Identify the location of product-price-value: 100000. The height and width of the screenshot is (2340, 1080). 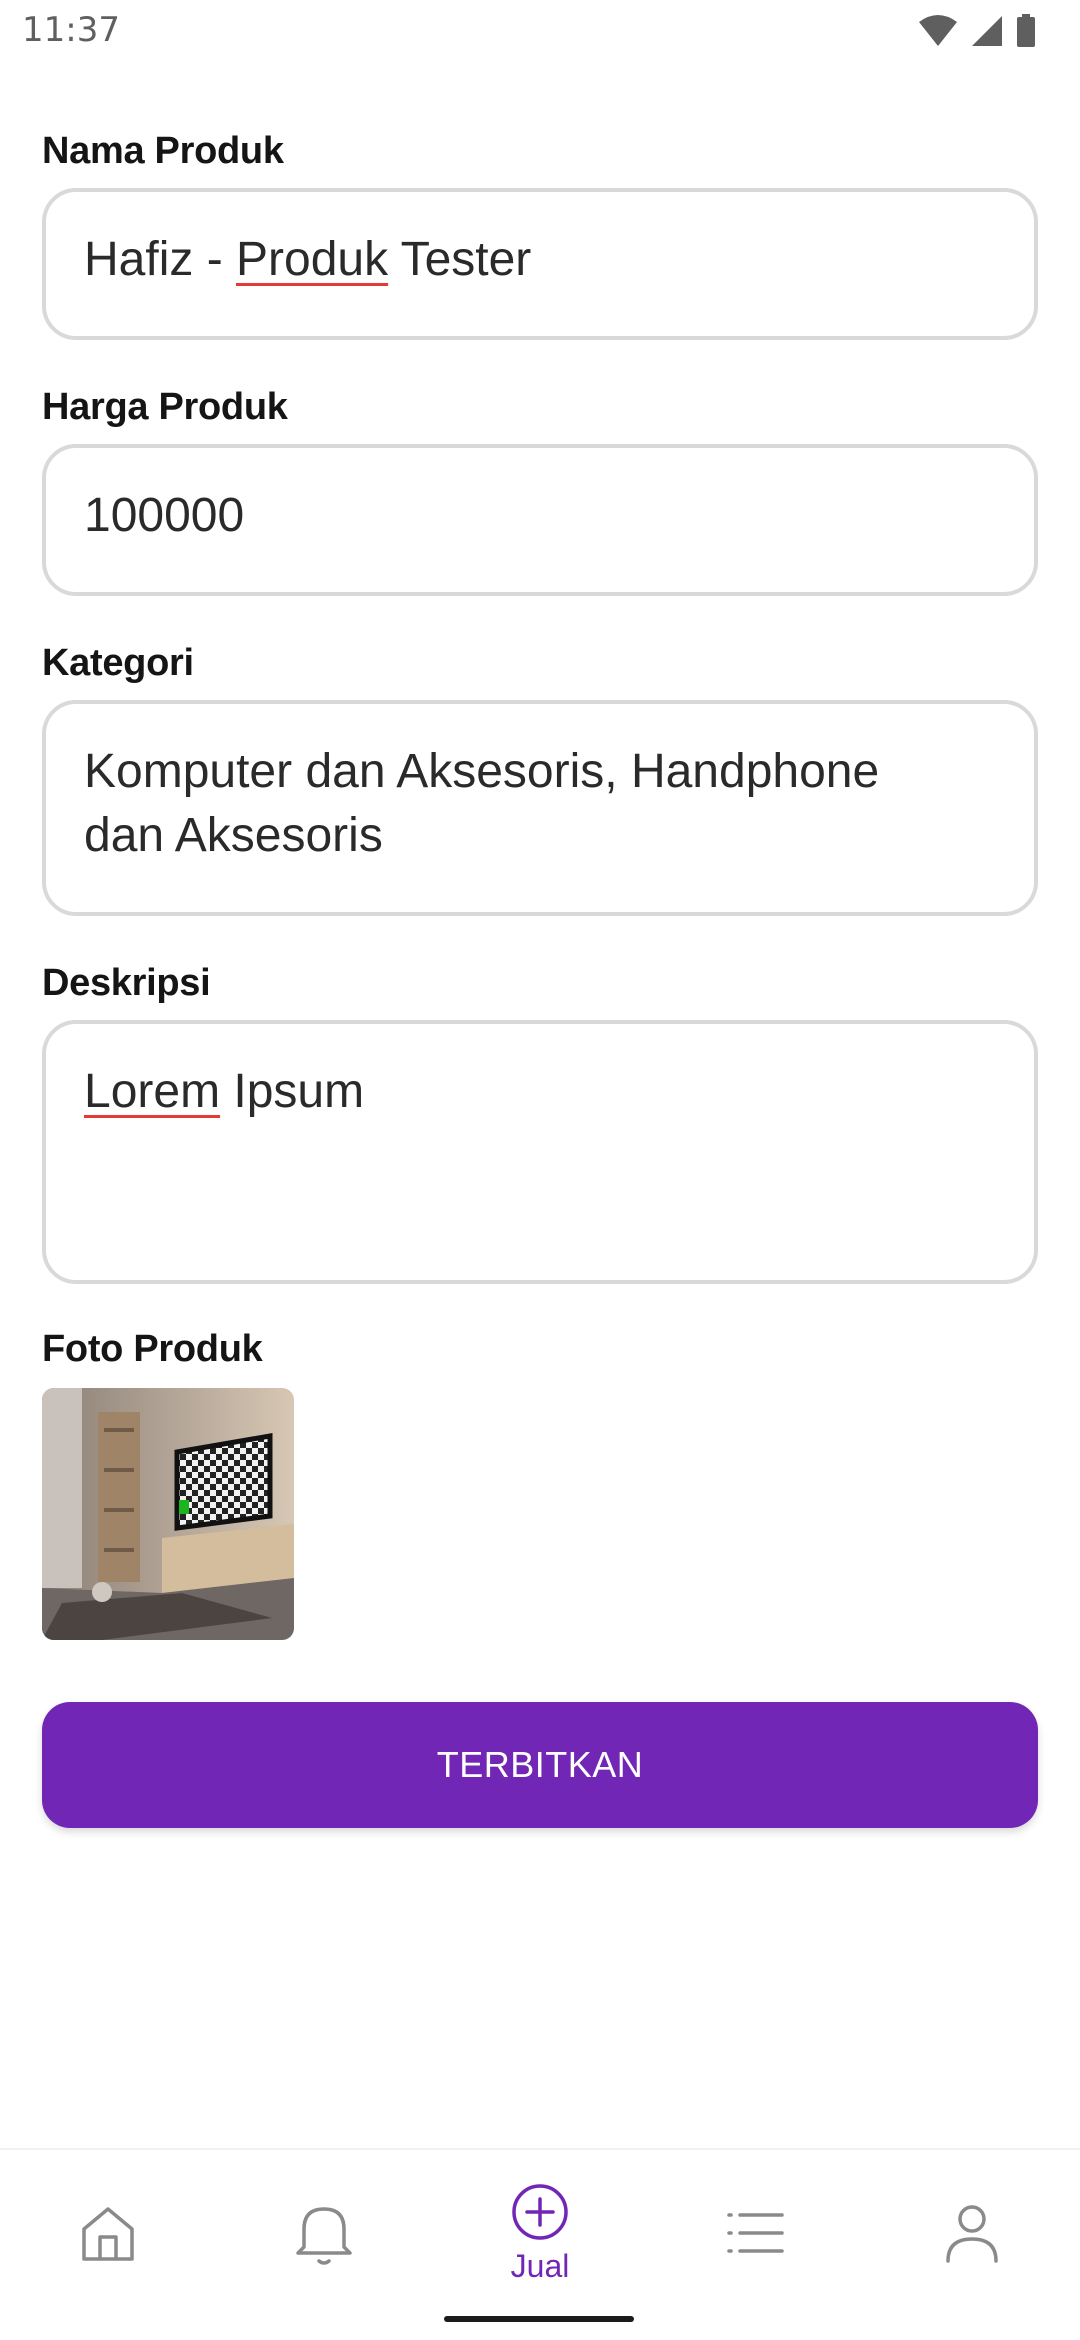
(164, 515).